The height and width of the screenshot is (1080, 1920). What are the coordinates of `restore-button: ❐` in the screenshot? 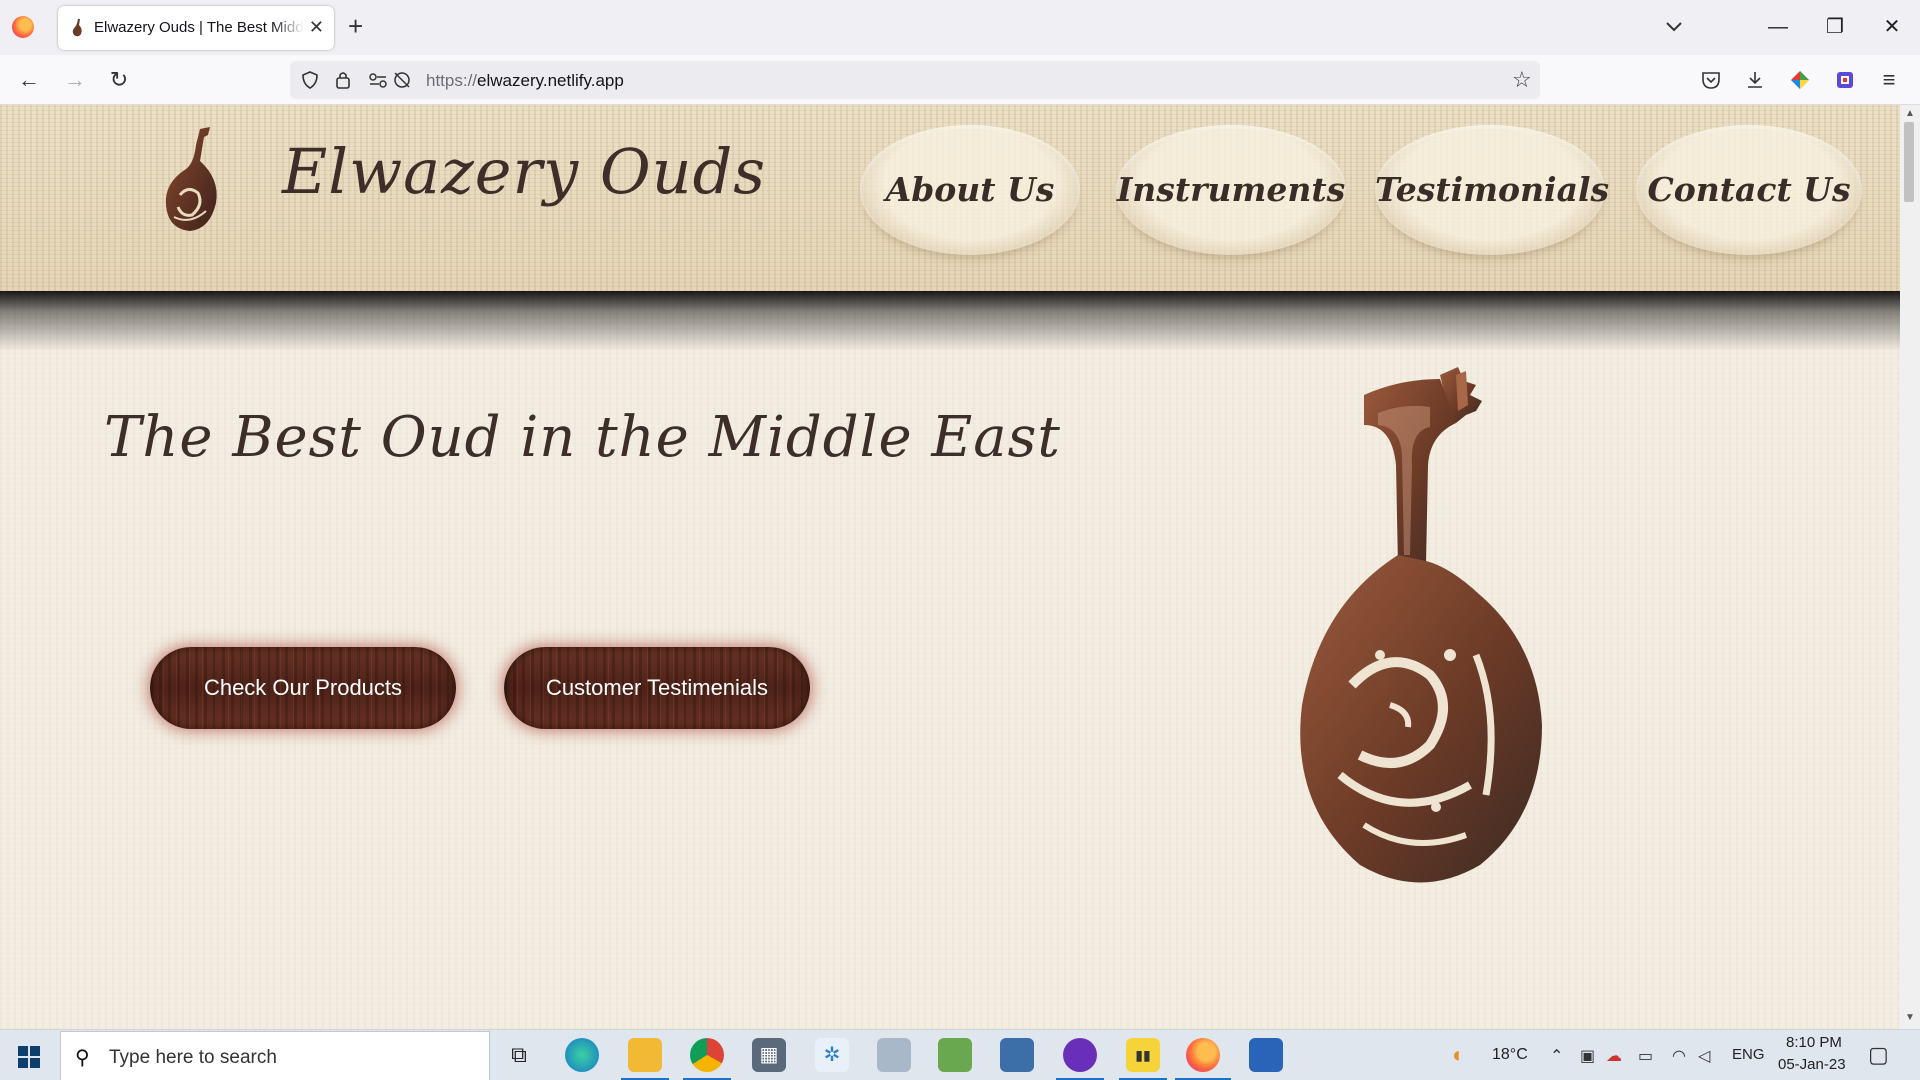 It's located at (1835, 27).